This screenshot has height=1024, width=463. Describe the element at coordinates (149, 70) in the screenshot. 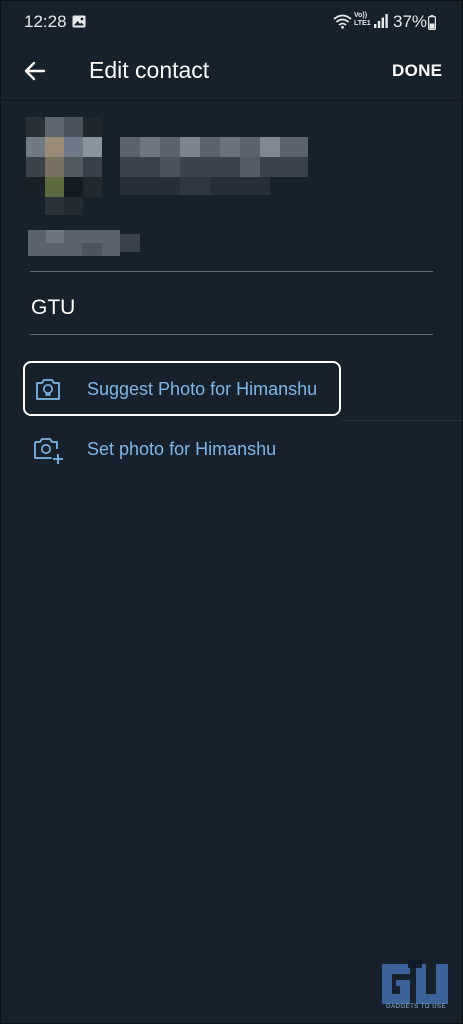

I see `page-title: Edit contact` at that location.